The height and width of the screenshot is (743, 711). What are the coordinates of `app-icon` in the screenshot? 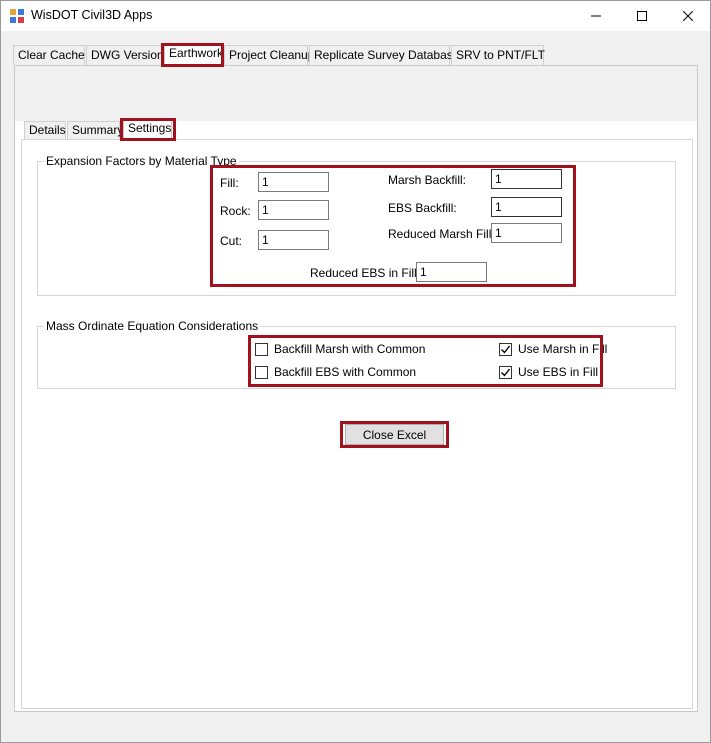 It's located at (17, 16).